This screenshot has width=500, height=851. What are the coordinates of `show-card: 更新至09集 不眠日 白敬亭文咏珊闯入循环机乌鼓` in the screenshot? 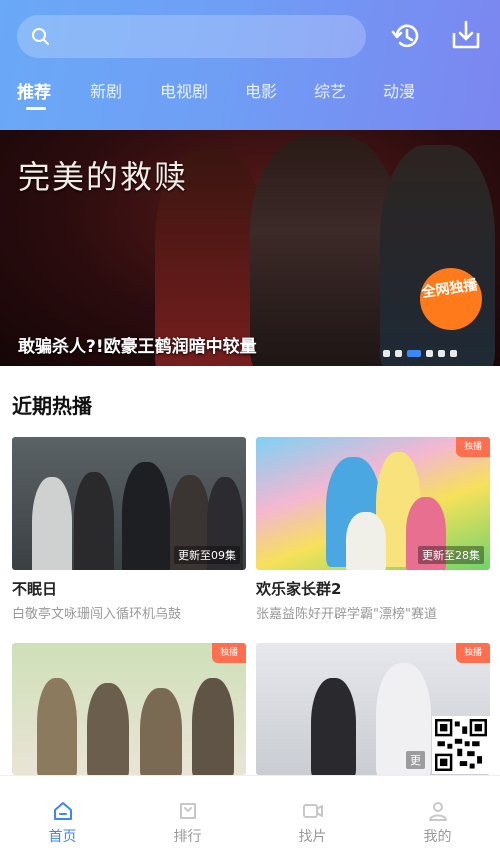 It's located at (129, 532).